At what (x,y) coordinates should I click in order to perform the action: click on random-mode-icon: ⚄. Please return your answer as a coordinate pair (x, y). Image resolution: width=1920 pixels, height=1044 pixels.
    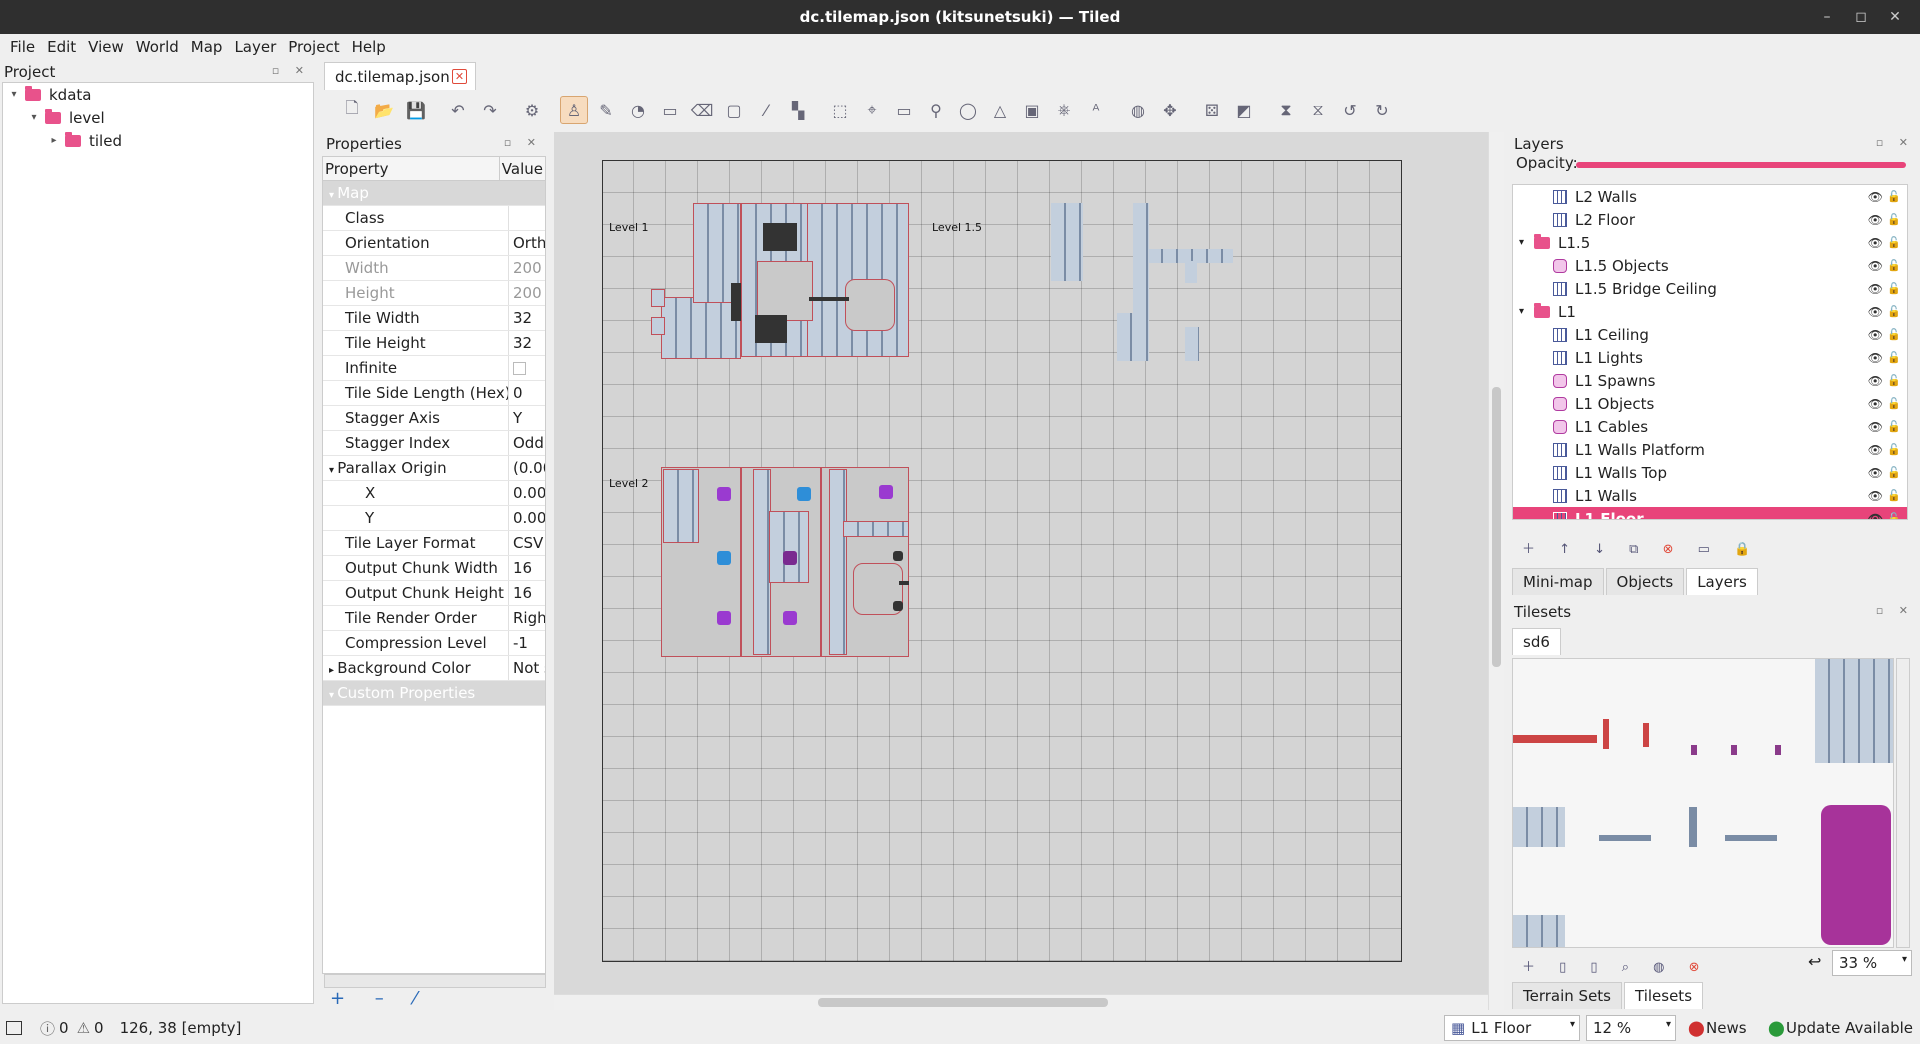
    Looking at the image, I should click on (1212, 110).